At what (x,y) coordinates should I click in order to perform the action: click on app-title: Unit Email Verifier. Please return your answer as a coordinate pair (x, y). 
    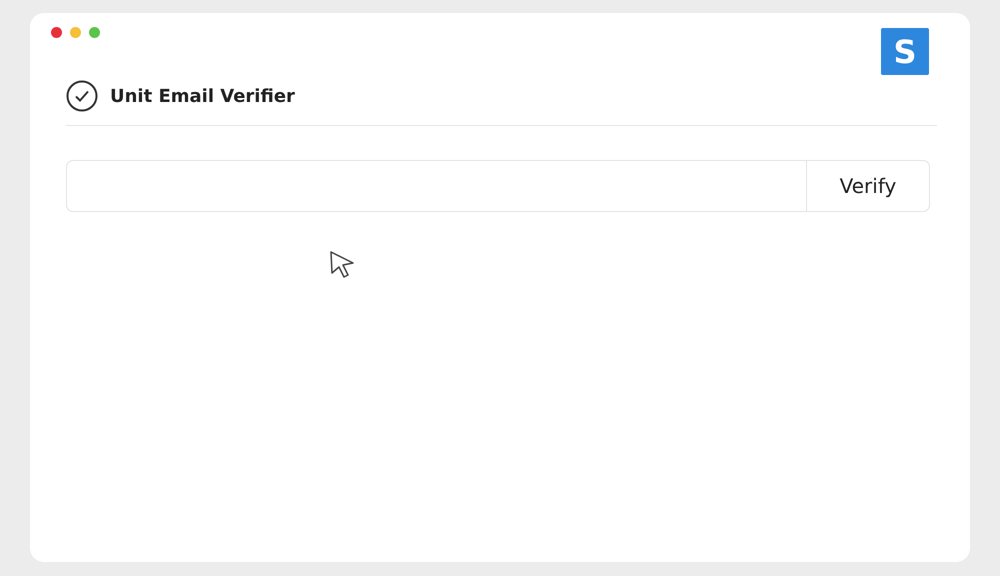
    Looking at the image, I should click on (202, 96).